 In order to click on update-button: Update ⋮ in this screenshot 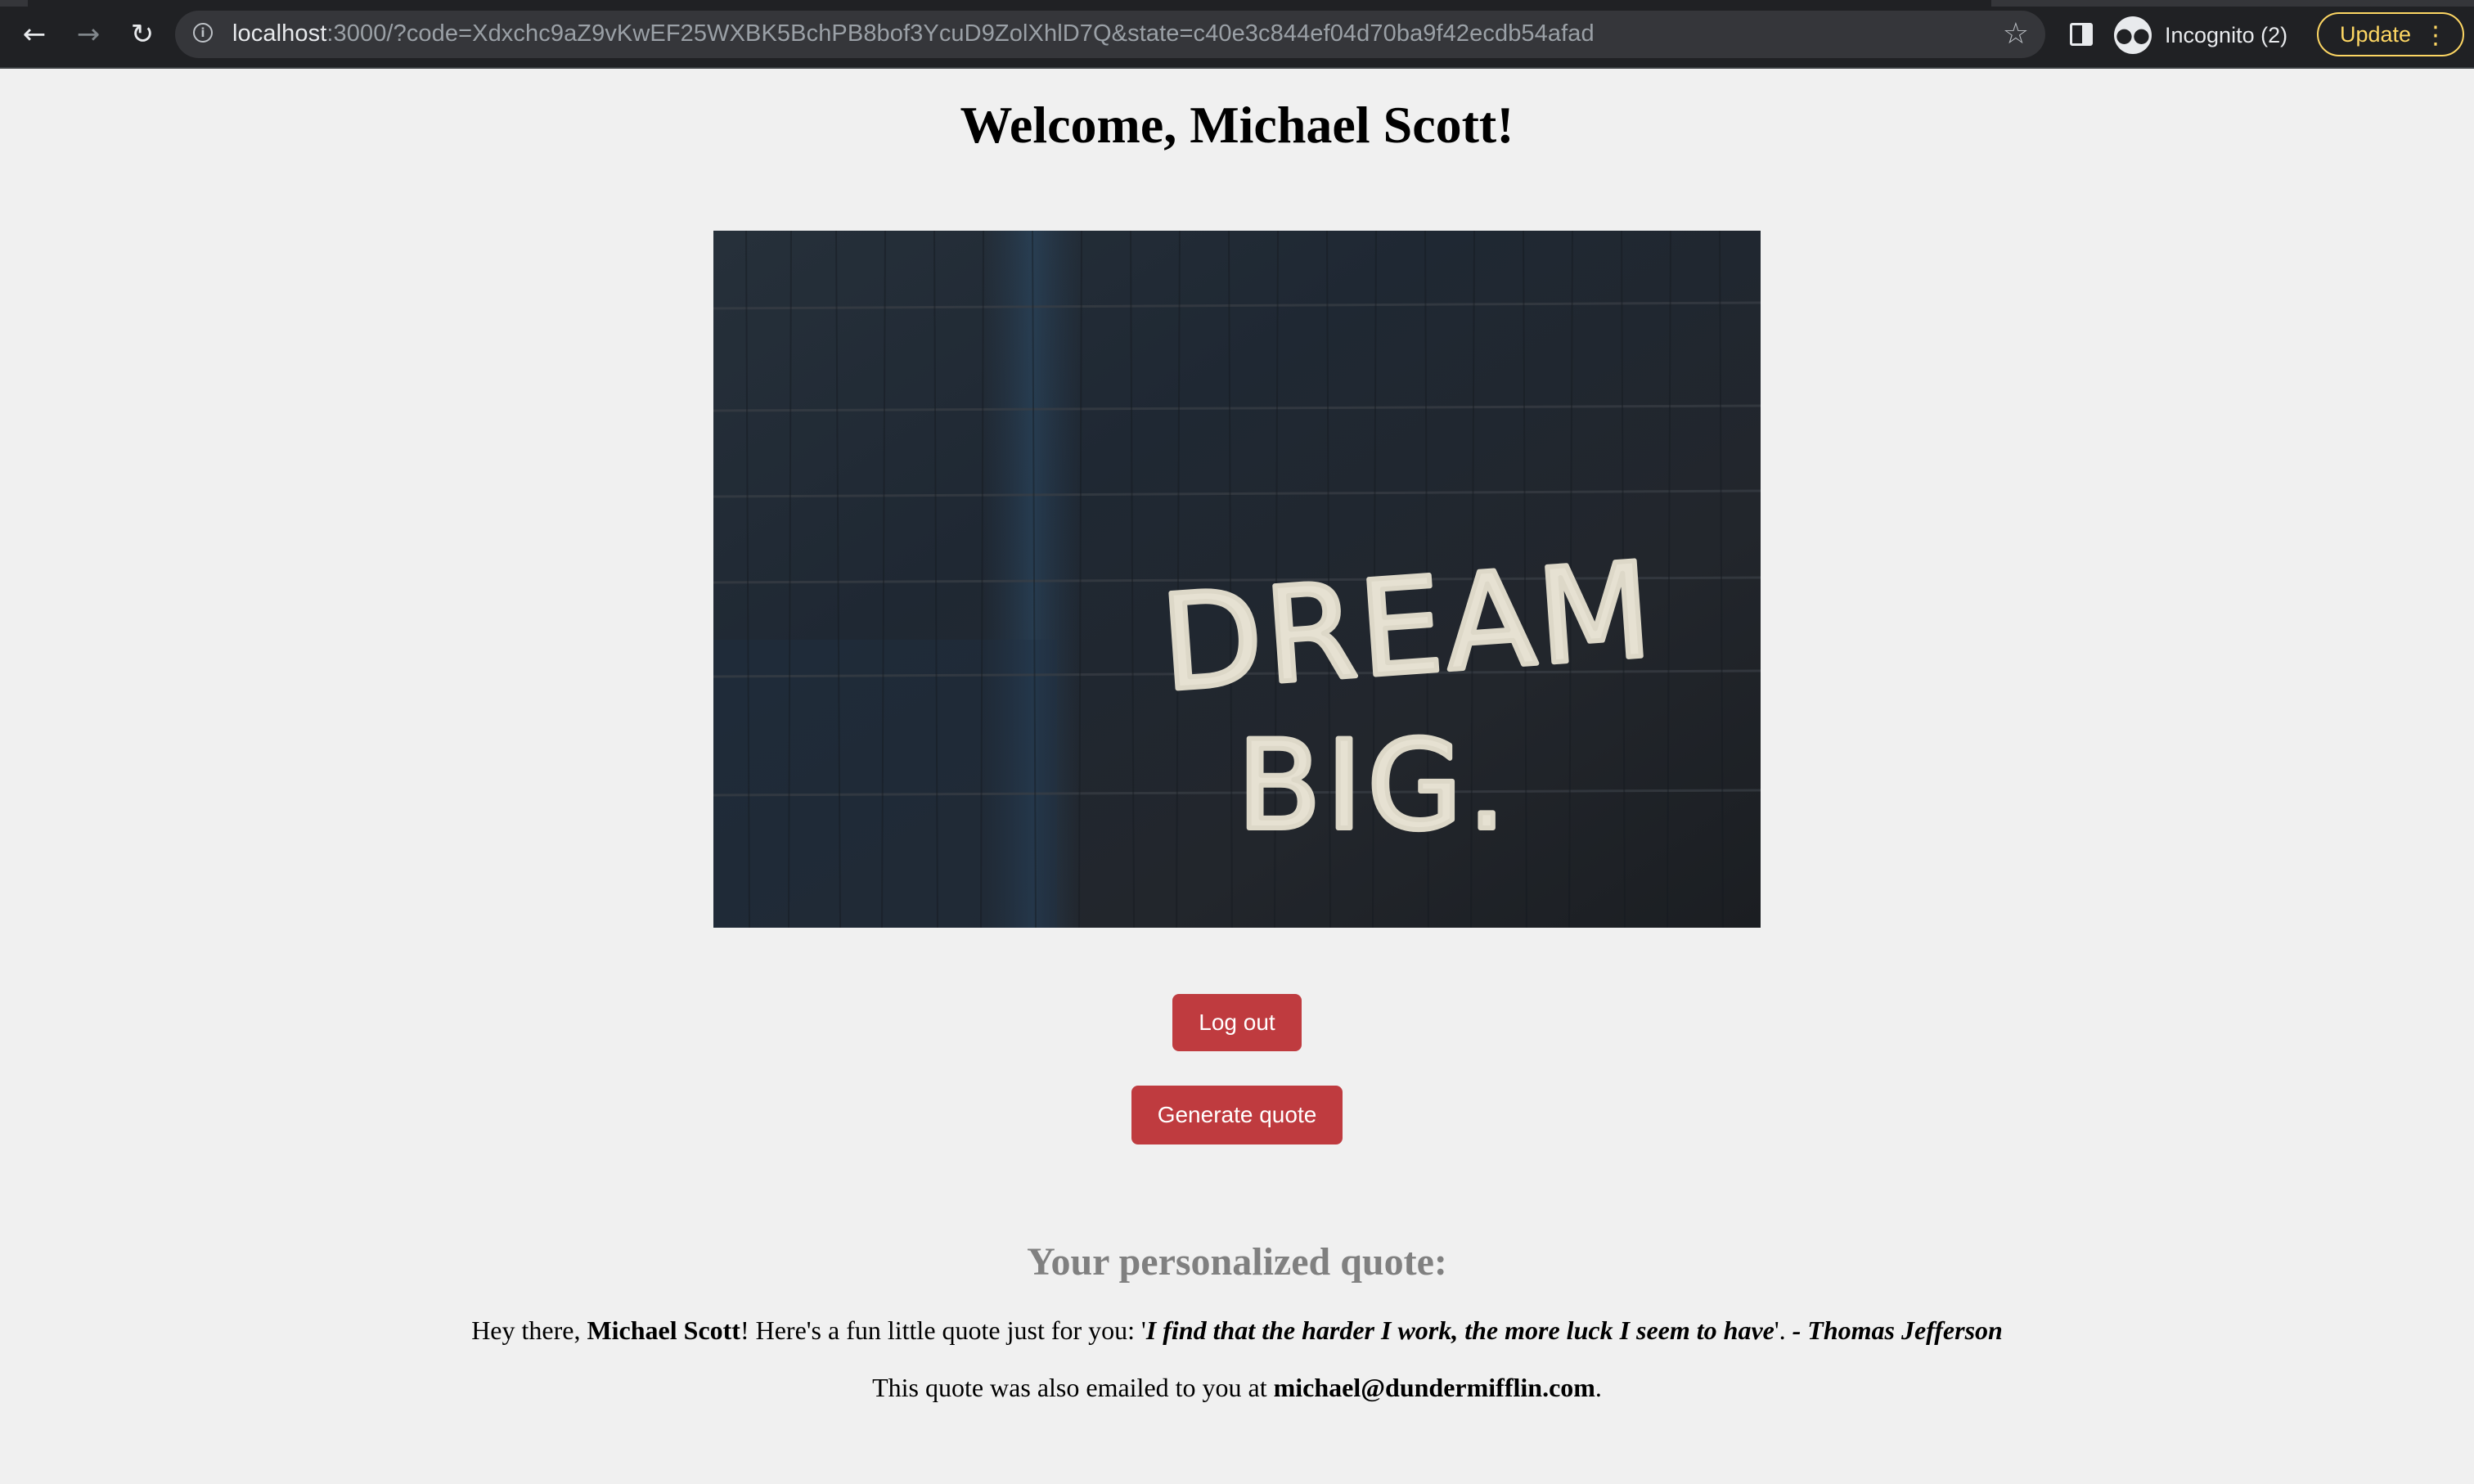, I will do `click(2390, 34)`.